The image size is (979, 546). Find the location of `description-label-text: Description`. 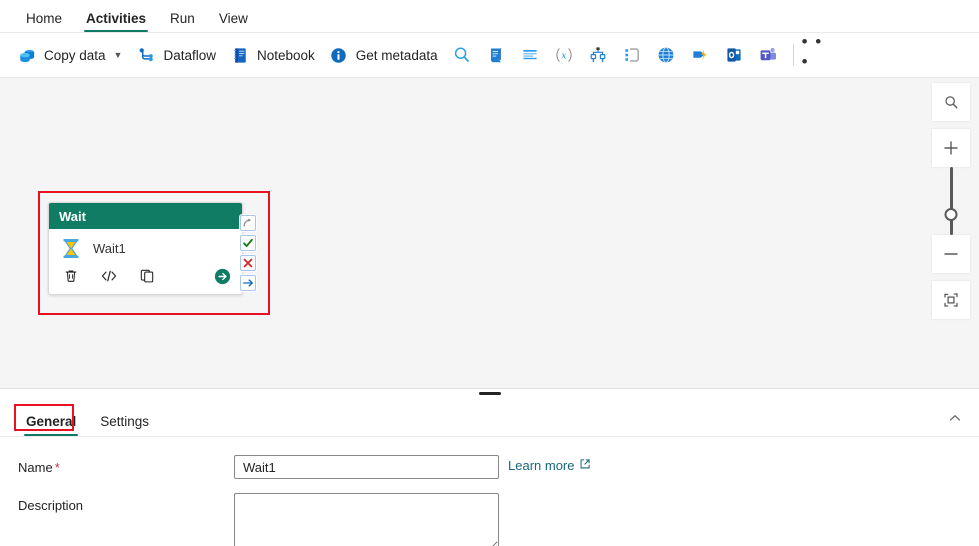

description-label-text: Description is located at coordinates (51, 505).